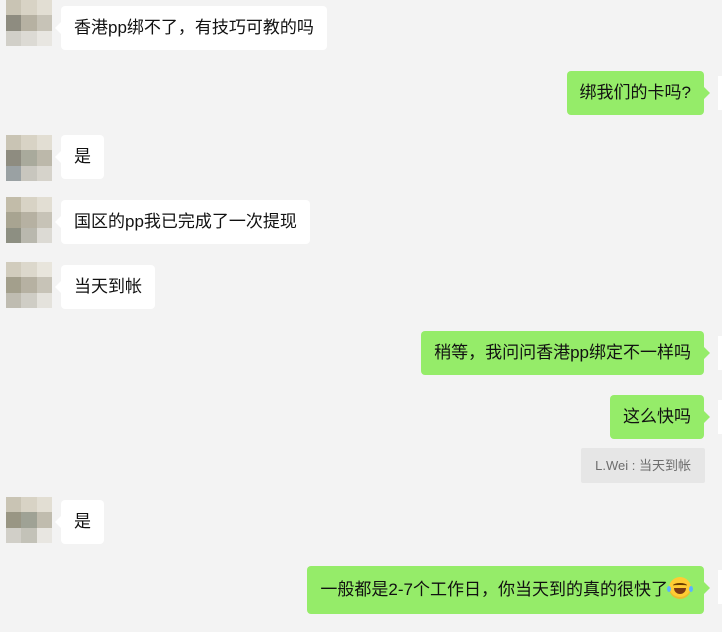 The height and width of the screenshot is (632, 722). Describe the element at coordinates (182, 222) in the screenshot. I see `incoming-message: 国区的pp我已完成了一次提现` at that location.